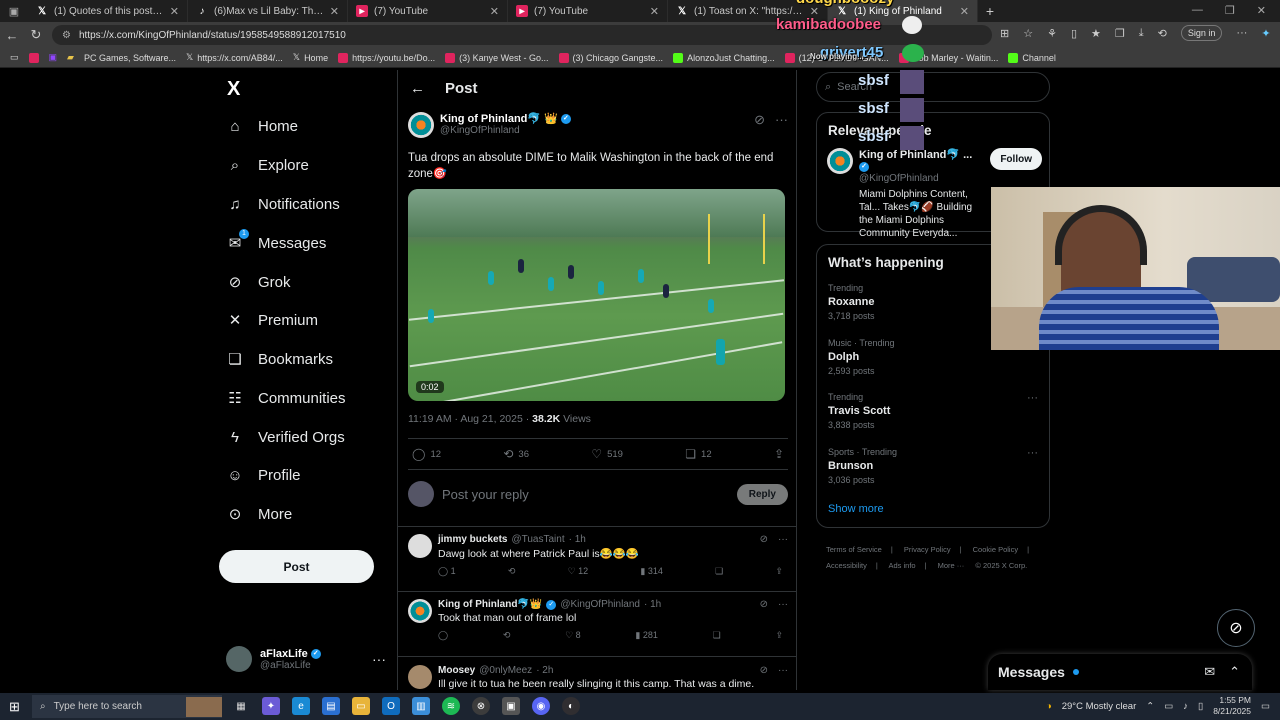 The height and width of the screenshot is (720, 1280). What do you see at coordinates (485, 494) in the screenshot?
I see `reply-input: Post your reply` at bounding box center [485, 494].